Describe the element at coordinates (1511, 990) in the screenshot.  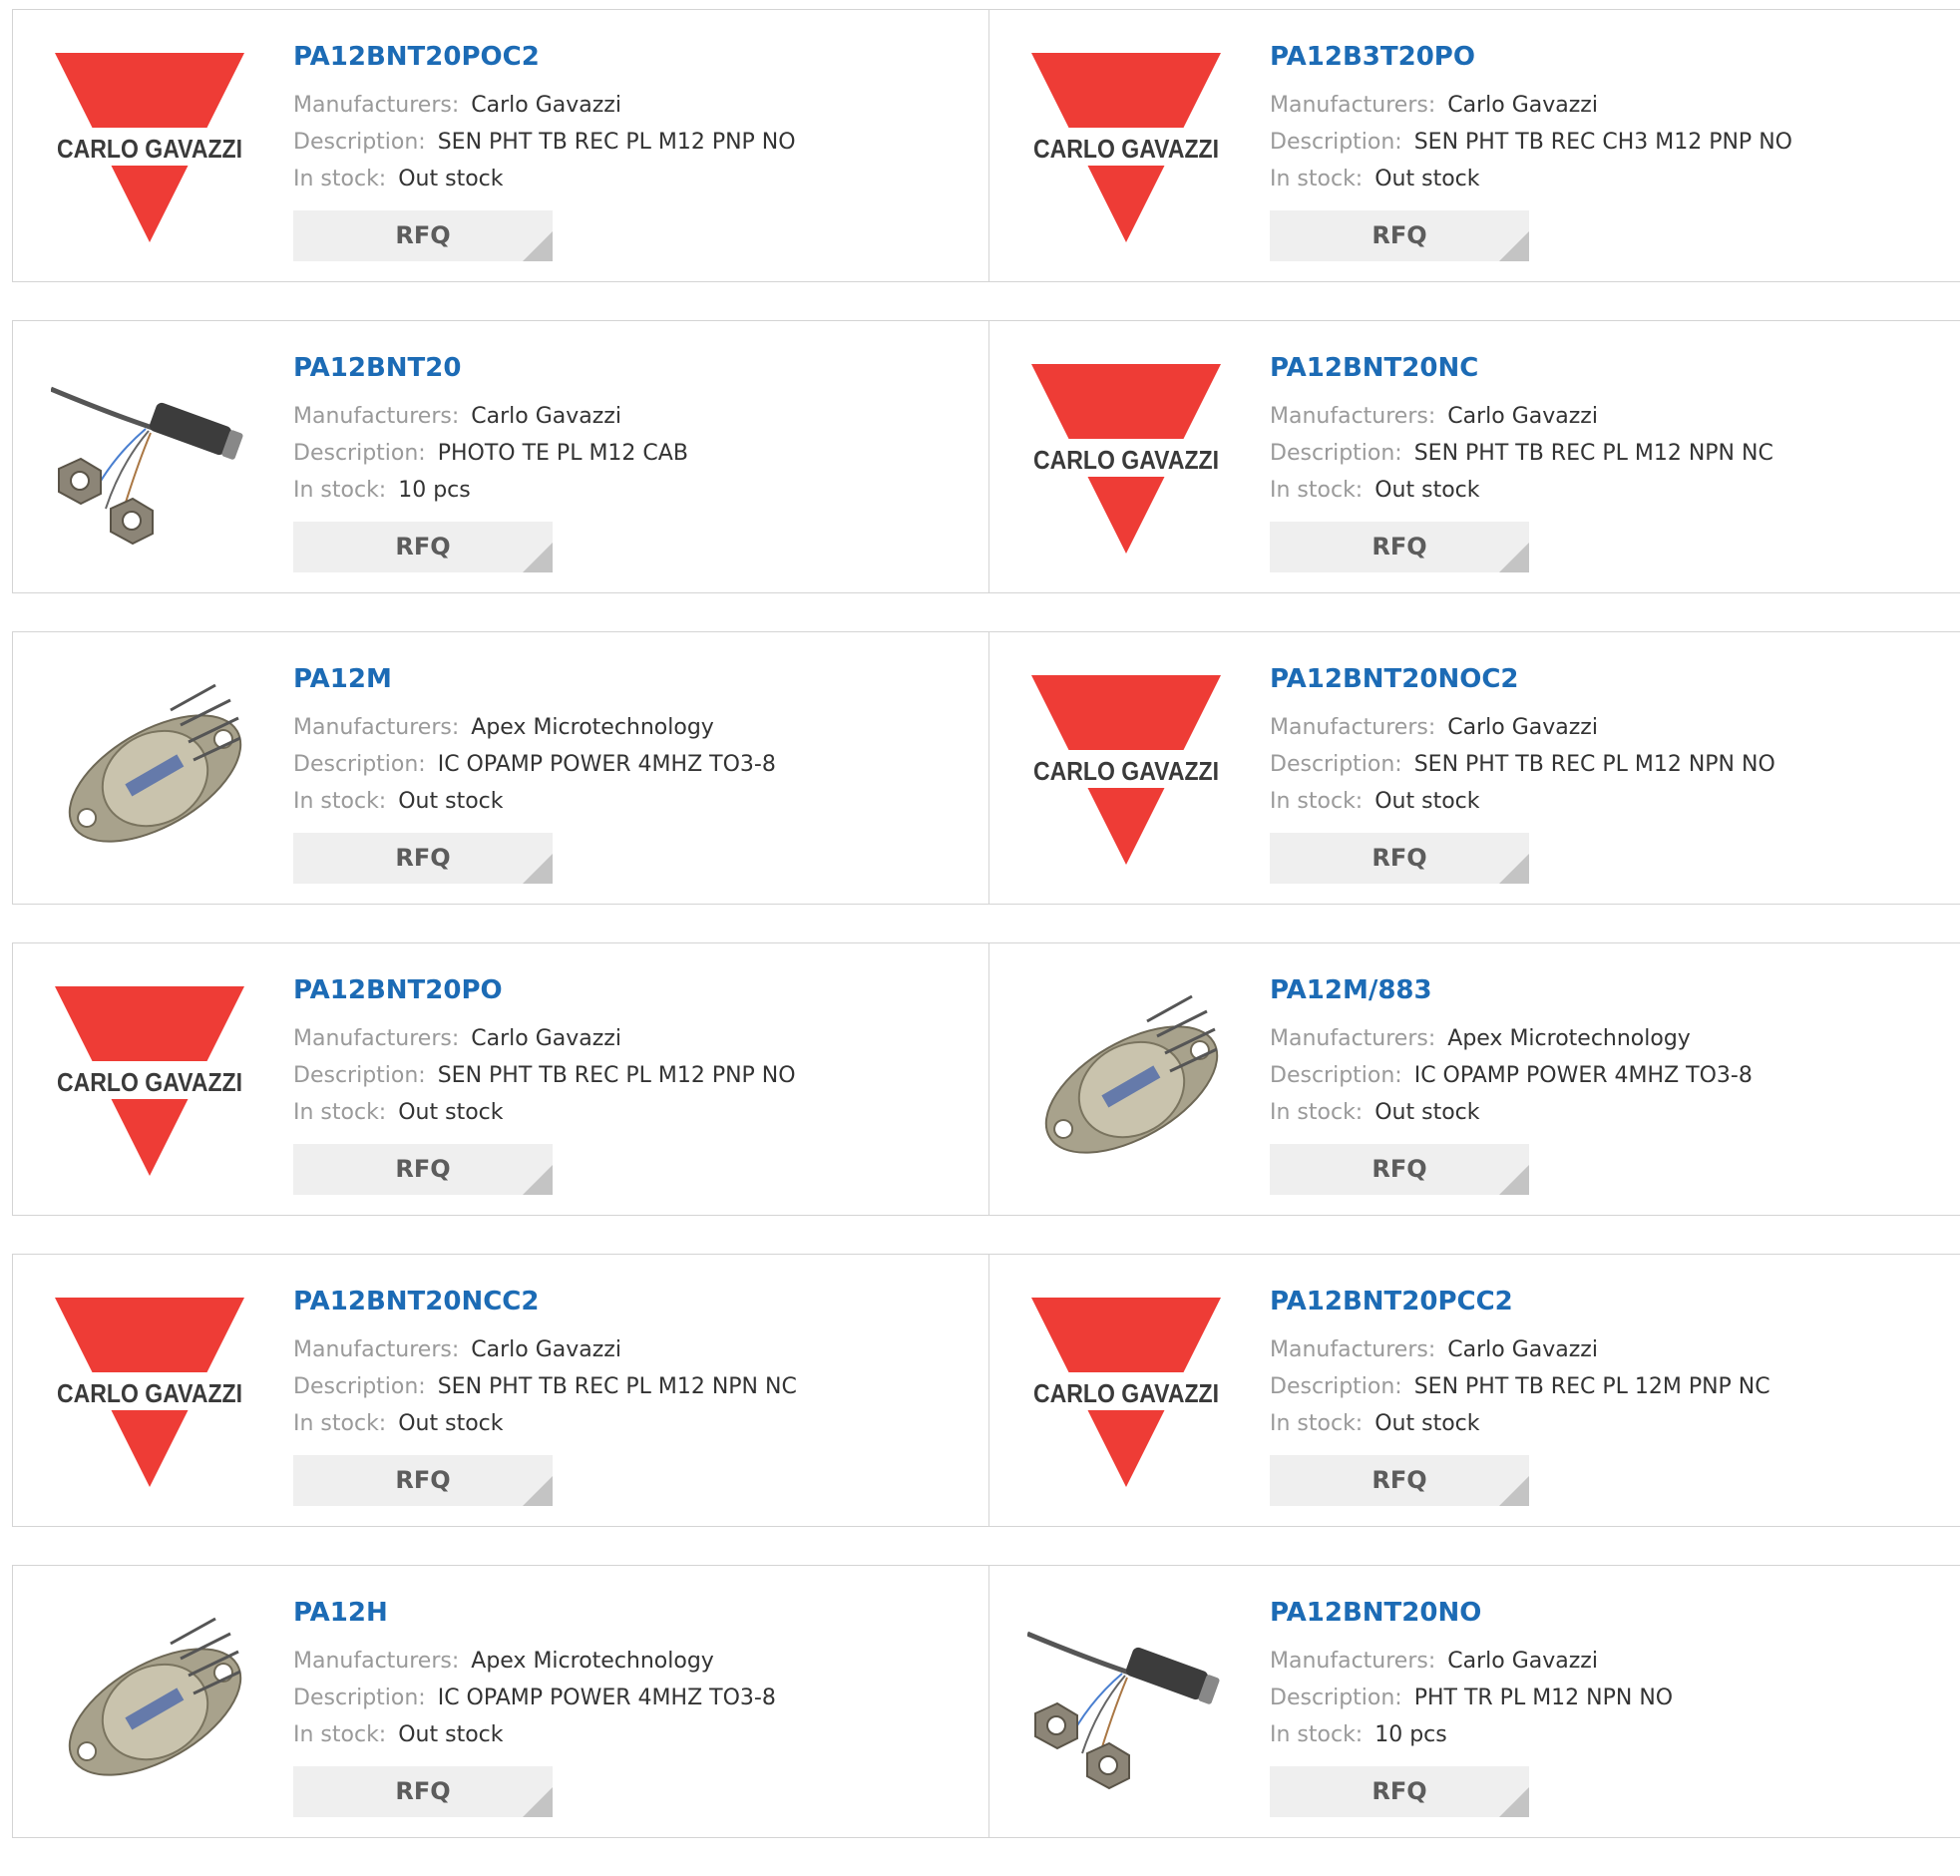
I see `product-name-link: PA12M/883` at that location.